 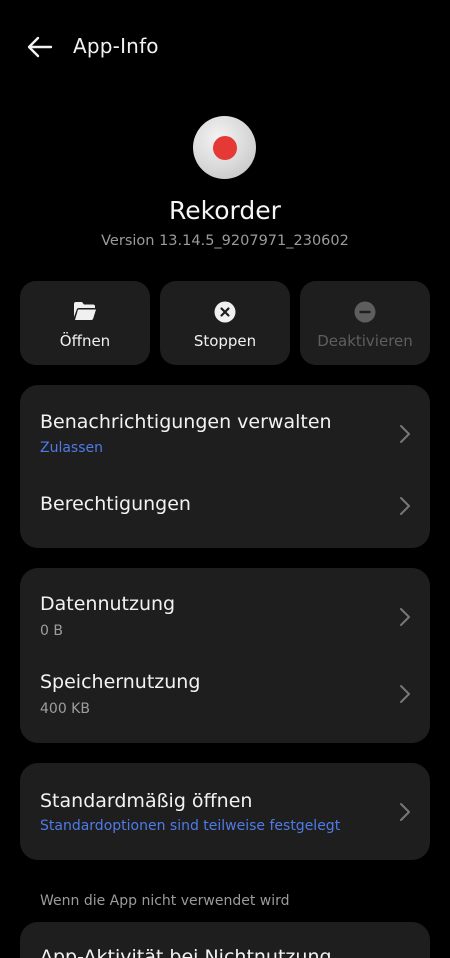 What do you see at coordinates (85, 323) in the screenshot?
I see `open-button: Öffnen` at bounding box center [85, 323].